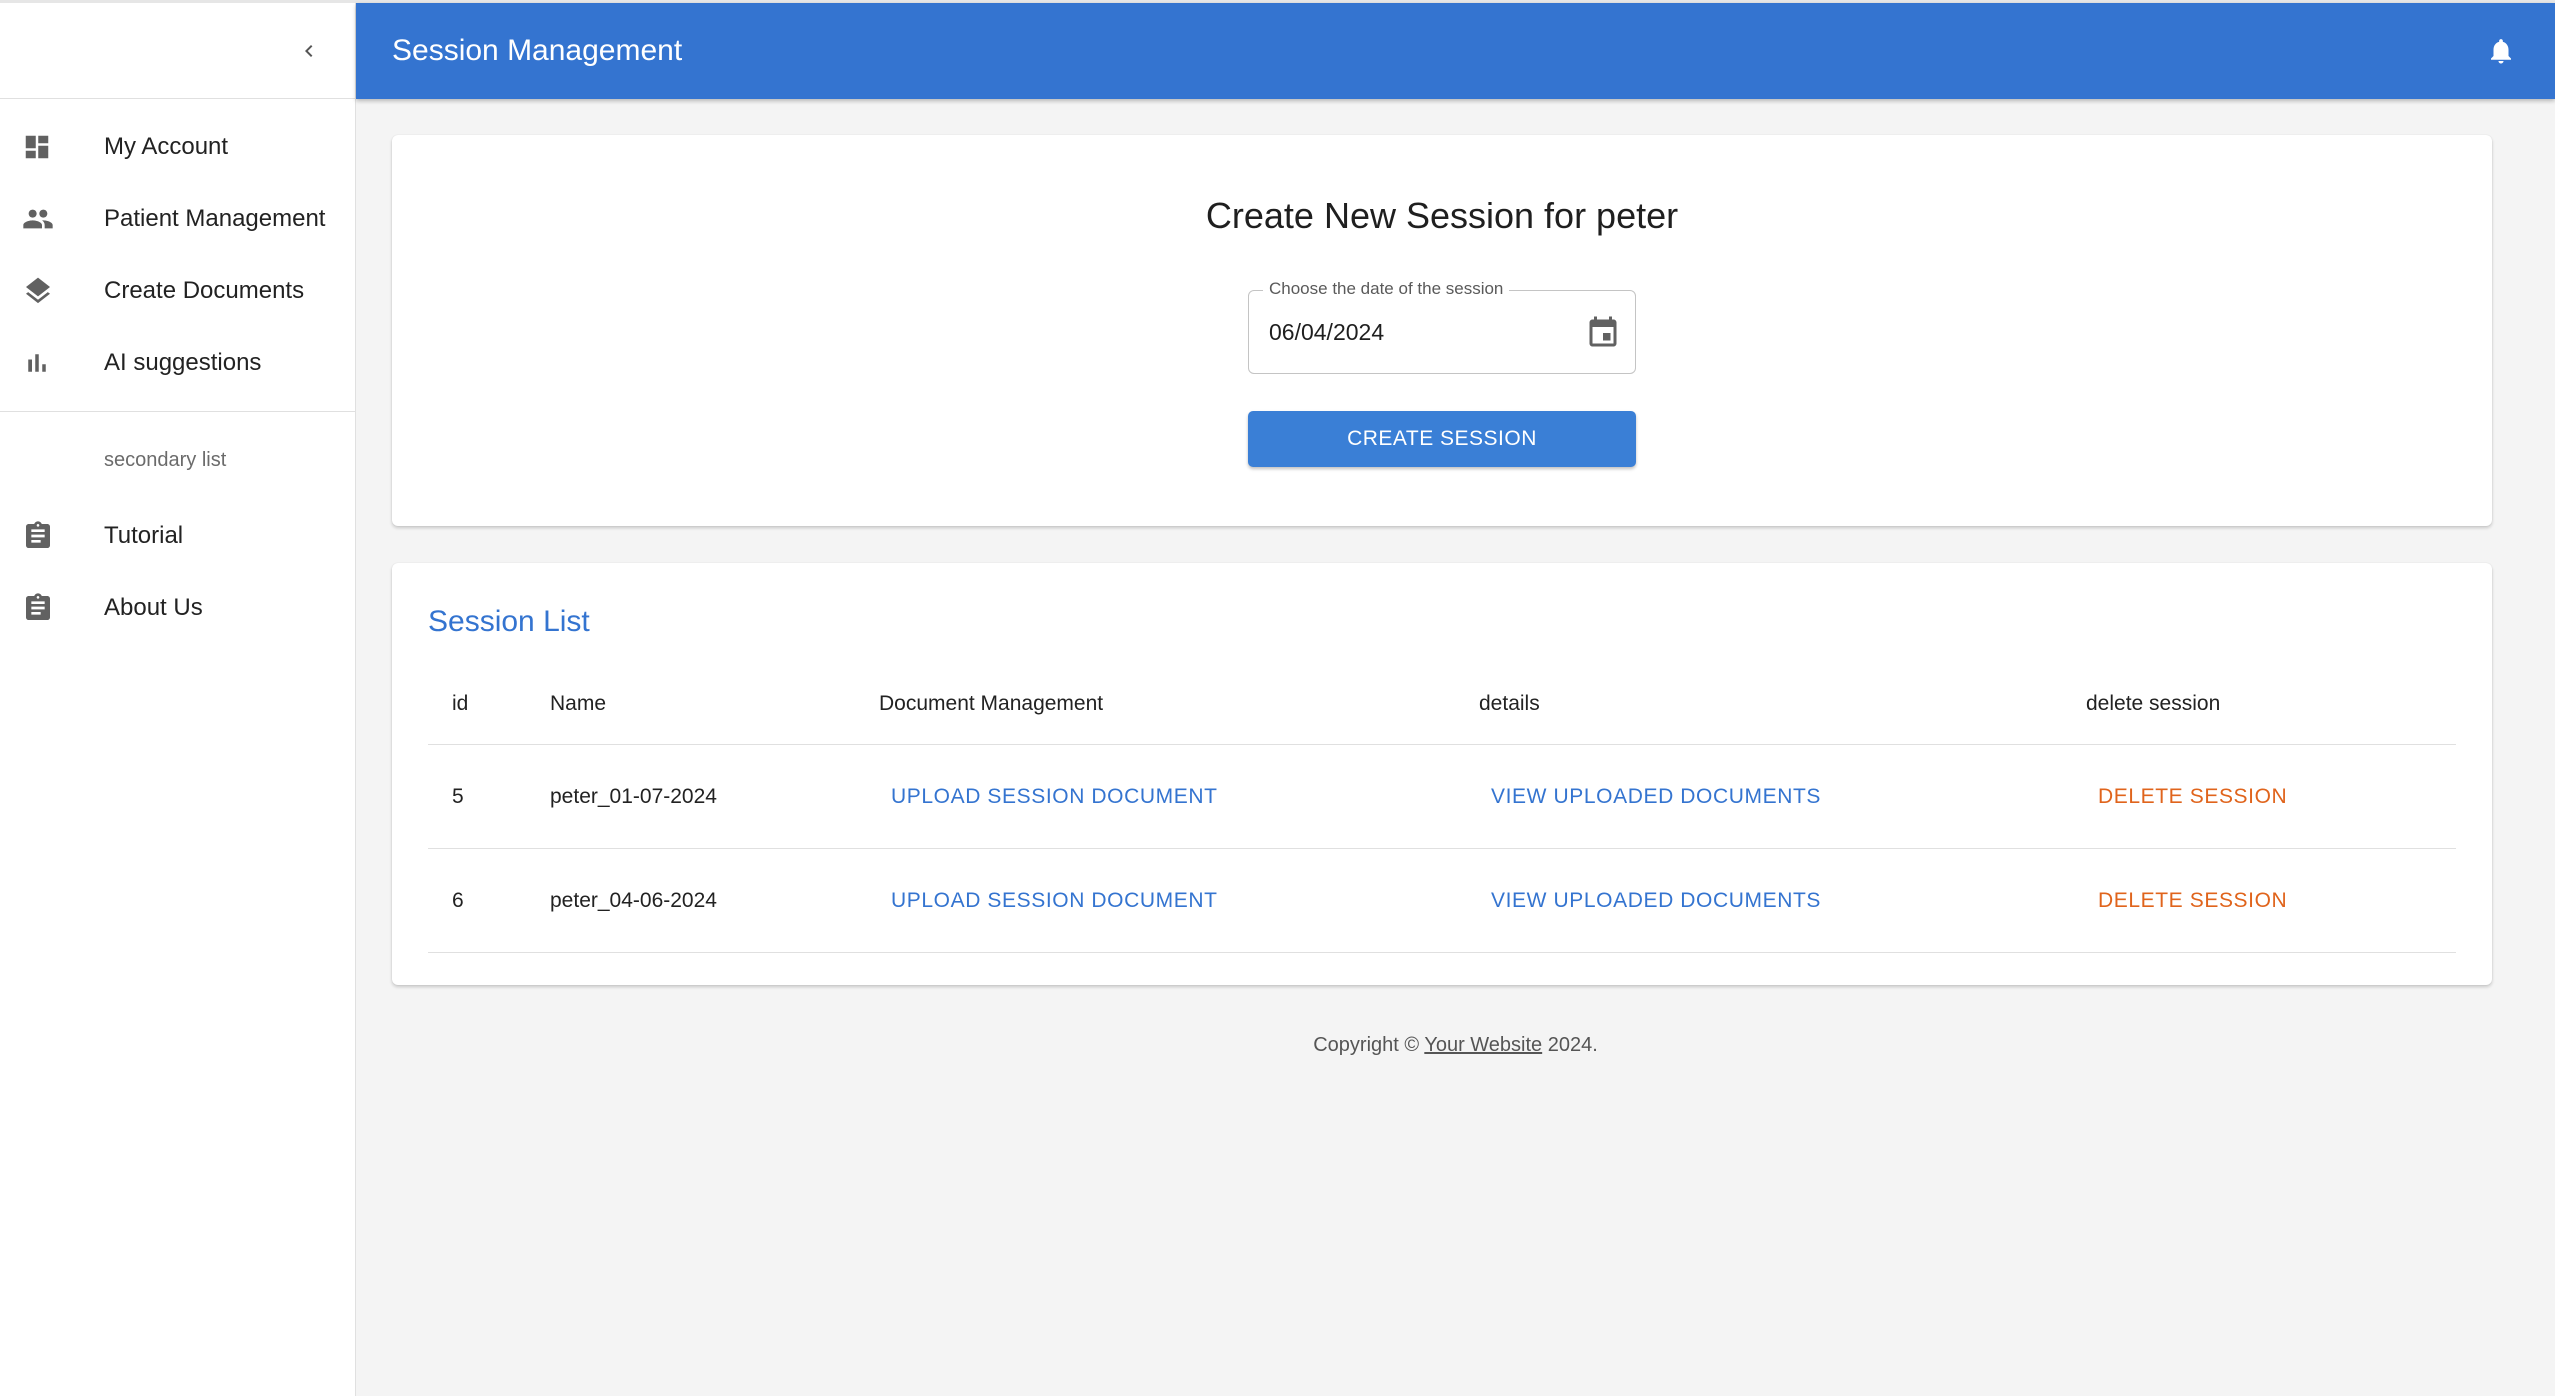  What do you see at coordinates (991, 703) in the screenshot?
I see `column-header-document-management: Document Management` at bounding box center [991, 703].